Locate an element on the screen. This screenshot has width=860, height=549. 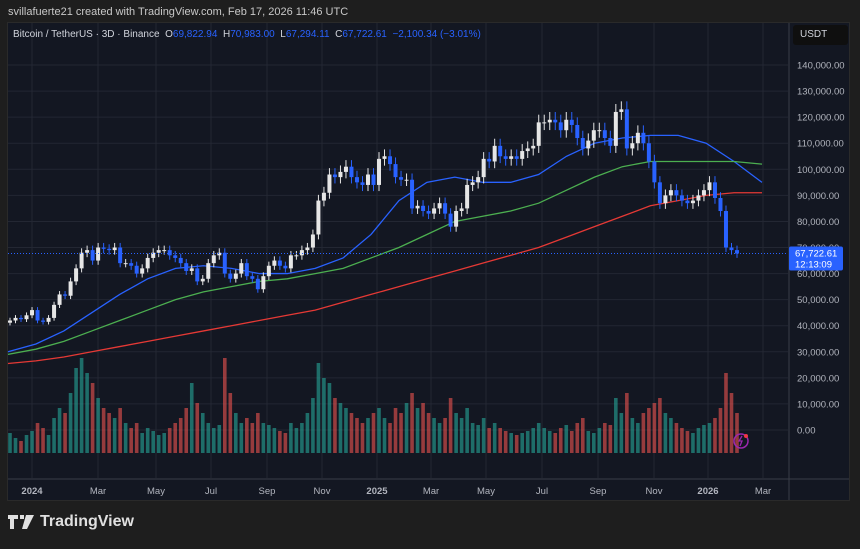
price-tick-label: 10,000.00 is located at coordinates (818, 404).